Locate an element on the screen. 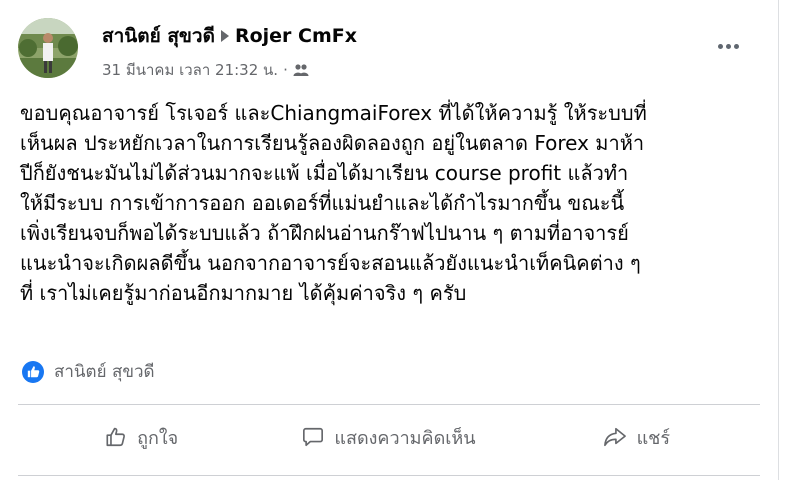 This screenshot has height=480, width=787. action-bar: ถูกใจ แสดงความคิดเห็น แชร์ is located at coordinates (389, 437).